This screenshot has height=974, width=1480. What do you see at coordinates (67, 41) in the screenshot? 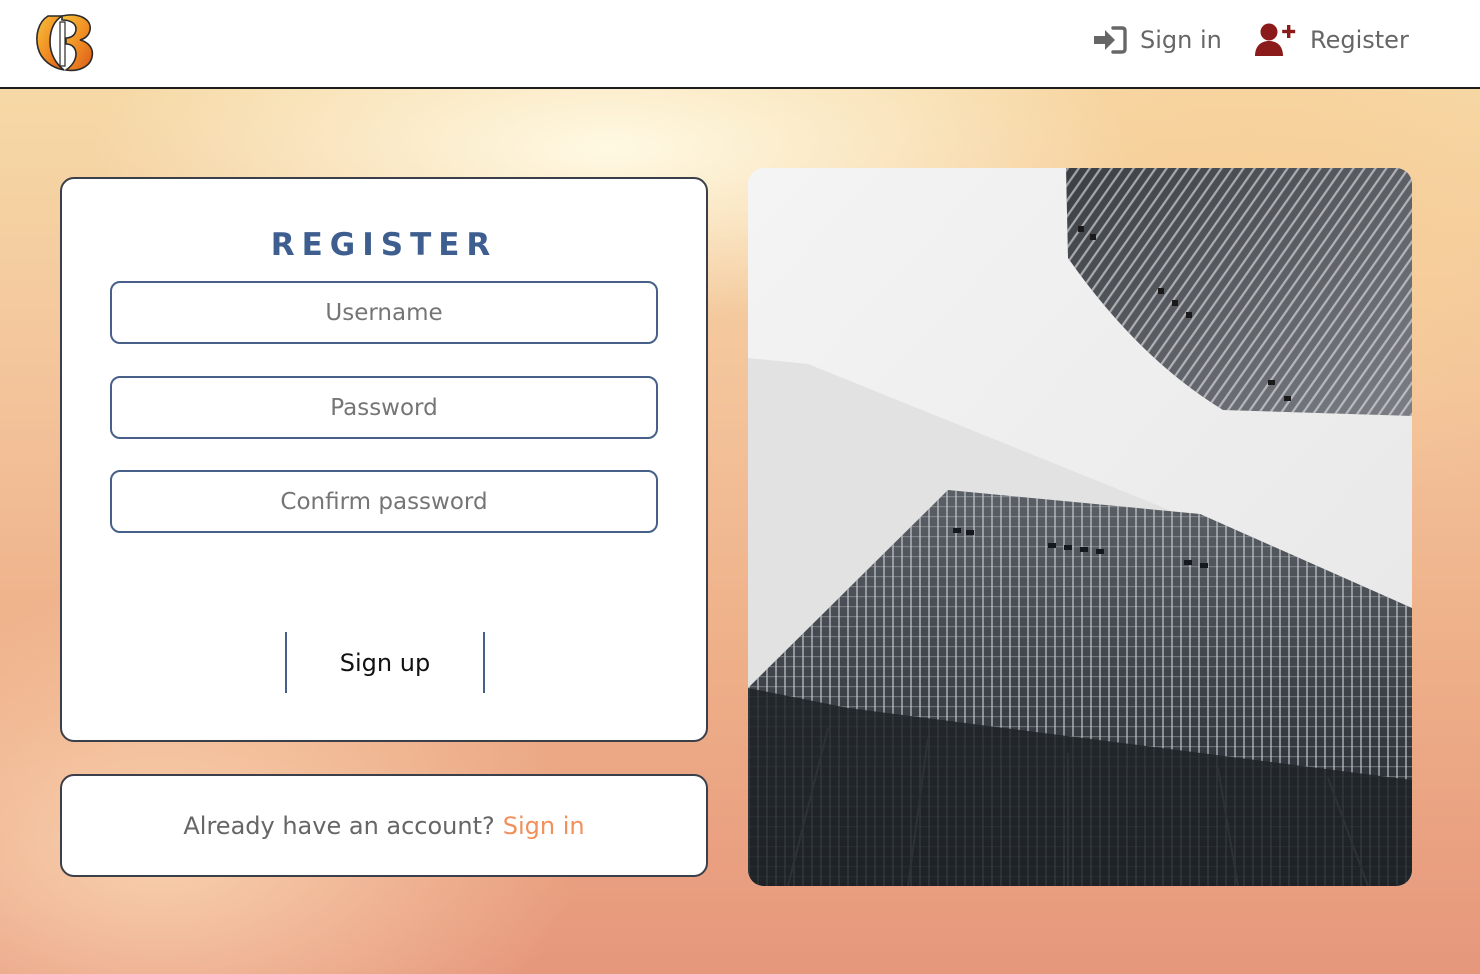
I see `b-logo-icon` at bounding box center [67, 41].